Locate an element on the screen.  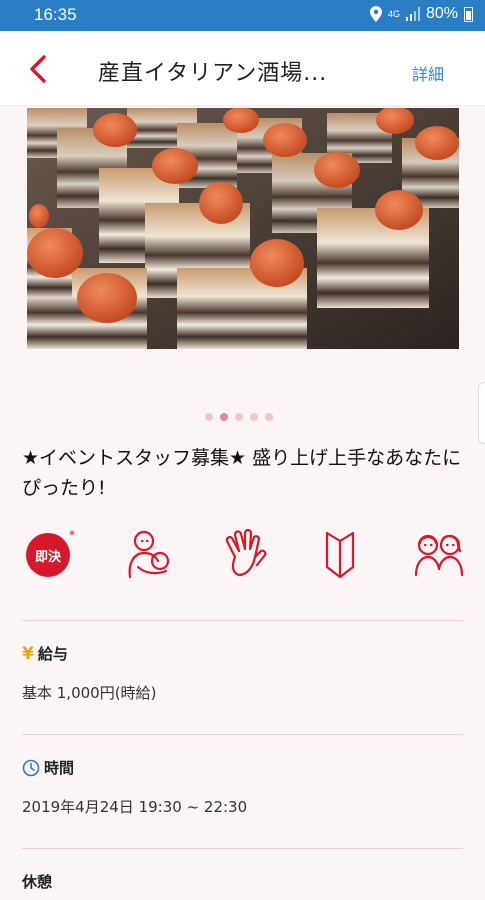
salary-heading-row: ¥ 給与 is located at coordinates (242, 653).